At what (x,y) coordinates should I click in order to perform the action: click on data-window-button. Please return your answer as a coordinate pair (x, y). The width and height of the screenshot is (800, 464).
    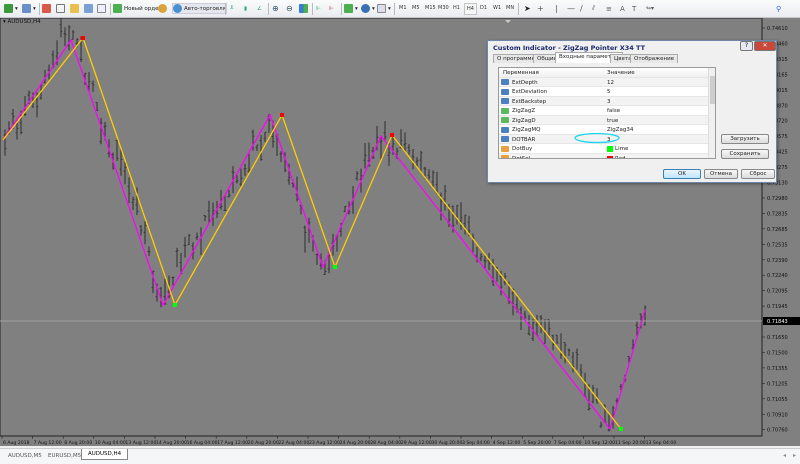
    Looking at the image, I should click on (74, 8).